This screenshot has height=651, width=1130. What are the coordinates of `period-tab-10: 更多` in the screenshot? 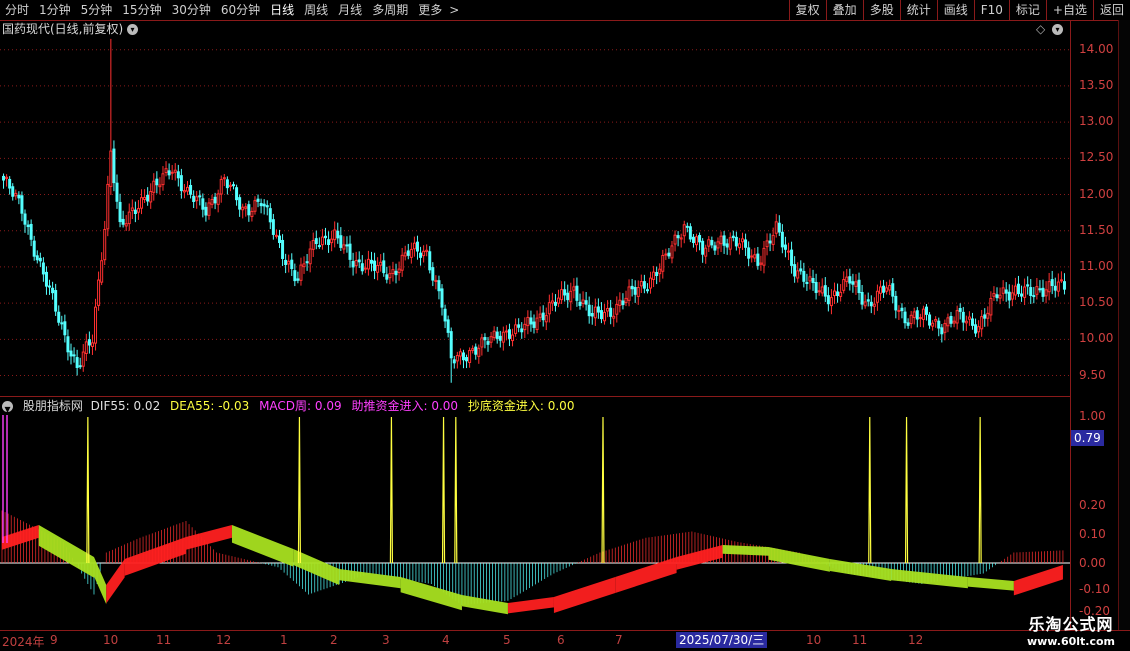 It's located at (430, 10).